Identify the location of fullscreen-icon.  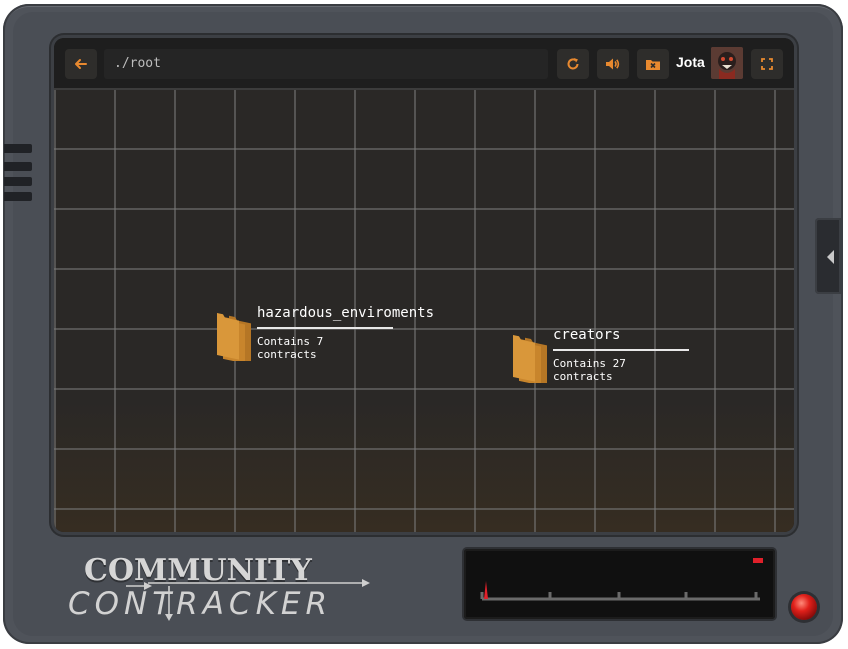
(767, 64).